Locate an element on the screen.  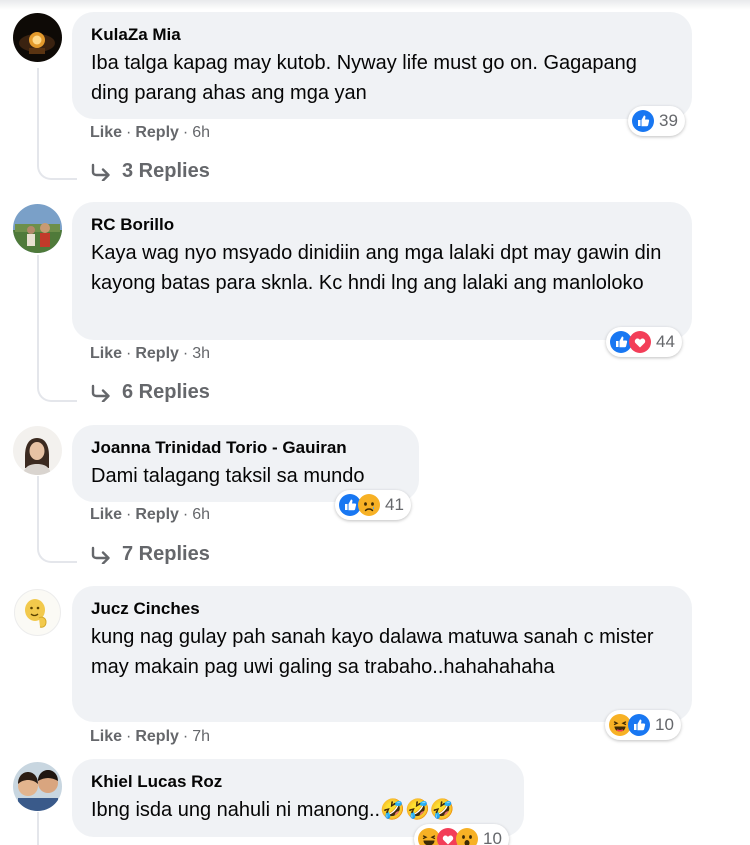
wow-reaction-icon is located at coordinates (467, 836).